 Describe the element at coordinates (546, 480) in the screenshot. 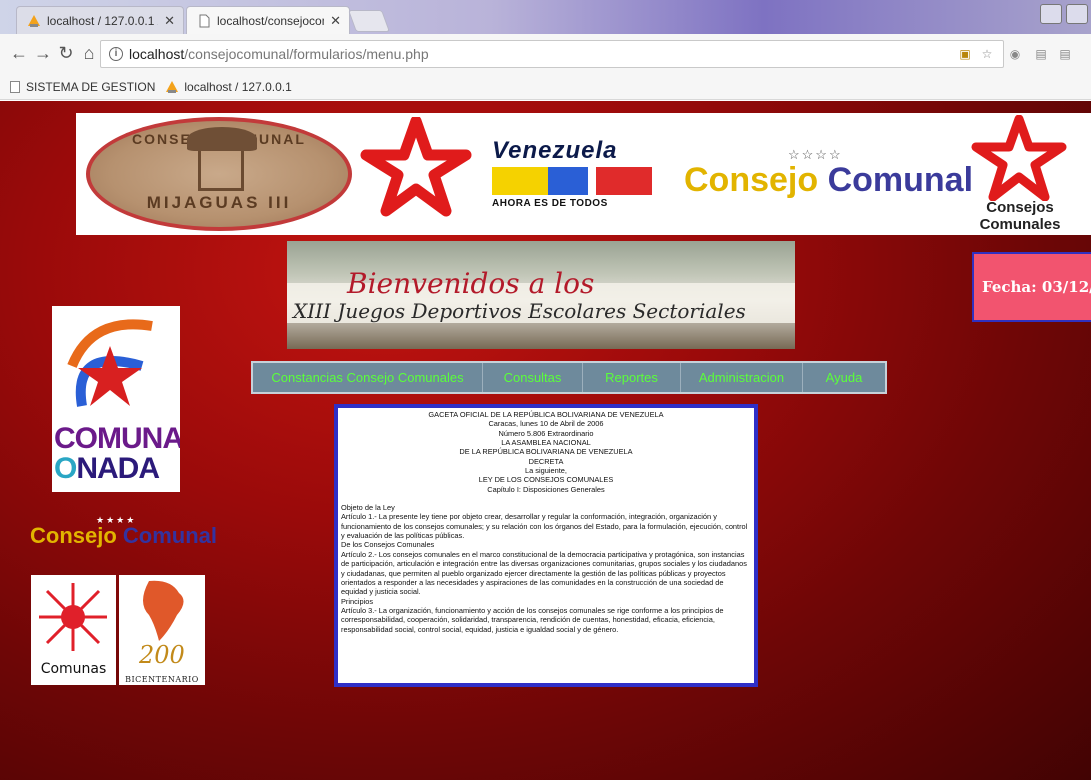

I see `gaceta-header-line: LEY DE LOS CONSEJOS COMUNALES` at that location.